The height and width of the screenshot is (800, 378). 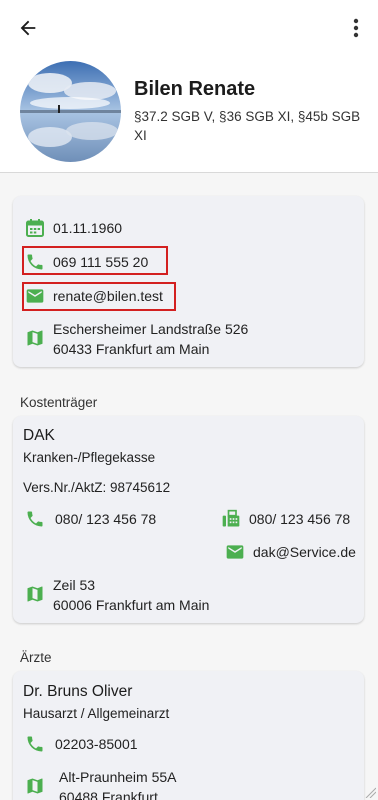 I want to click on kostentraeger-address-row: Zeil 53 60006 Frankfurt am Main, so click(x=117, y=595).